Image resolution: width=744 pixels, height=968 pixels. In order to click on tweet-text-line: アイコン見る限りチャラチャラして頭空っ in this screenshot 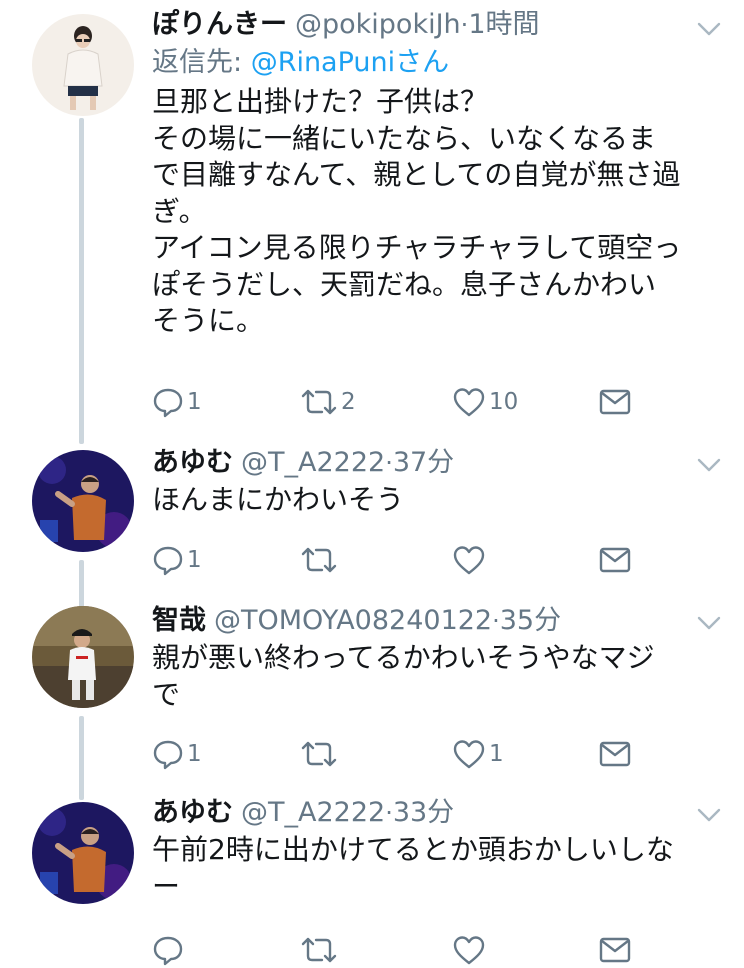, I will do `click(417, 247)`.